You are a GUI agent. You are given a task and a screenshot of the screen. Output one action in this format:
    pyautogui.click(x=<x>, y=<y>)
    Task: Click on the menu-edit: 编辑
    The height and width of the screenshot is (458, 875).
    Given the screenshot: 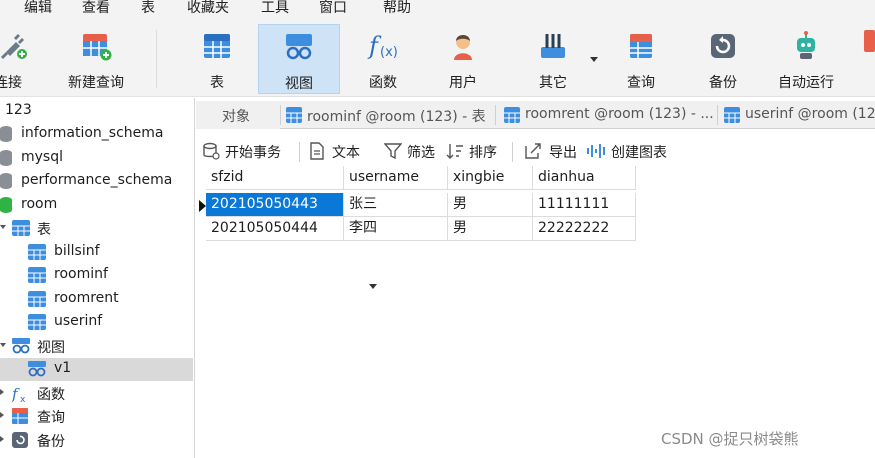 What is the action you would take?
    pyautogui.click(x=38, y=9)
    